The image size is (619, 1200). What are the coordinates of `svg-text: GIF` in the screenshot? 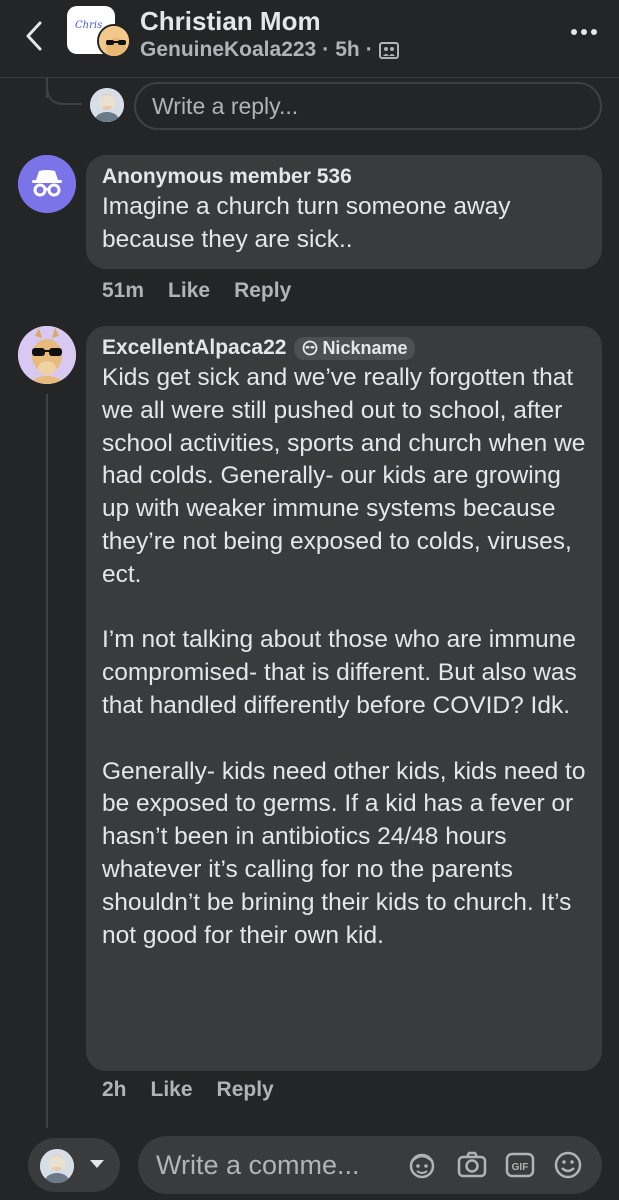 It's located at (520, 1167).